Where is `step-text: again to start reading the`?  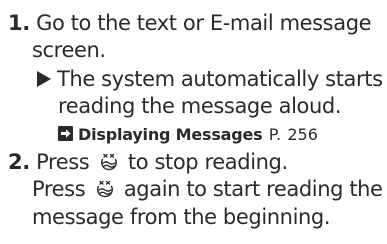
step-text: again to start reading the is located at coordinates (253, 189).